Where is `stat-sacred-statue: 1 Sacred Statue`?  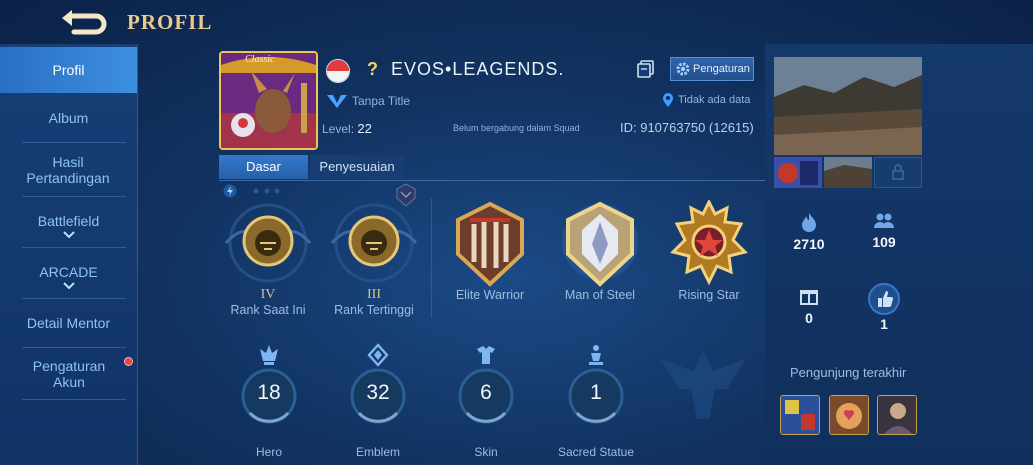
stat-sacred-statue: 1 Sacred Statue is located at coordinates (596, 401).